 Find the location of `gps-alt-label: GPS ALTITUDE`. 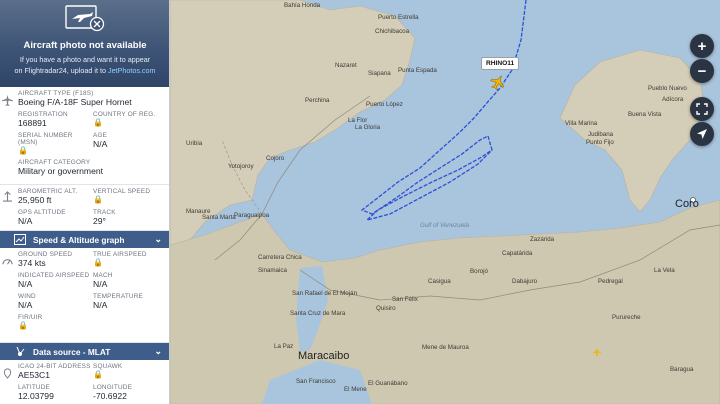

gps-alt-label: GPS ALTITUDE is located at coordinates (42, 212).